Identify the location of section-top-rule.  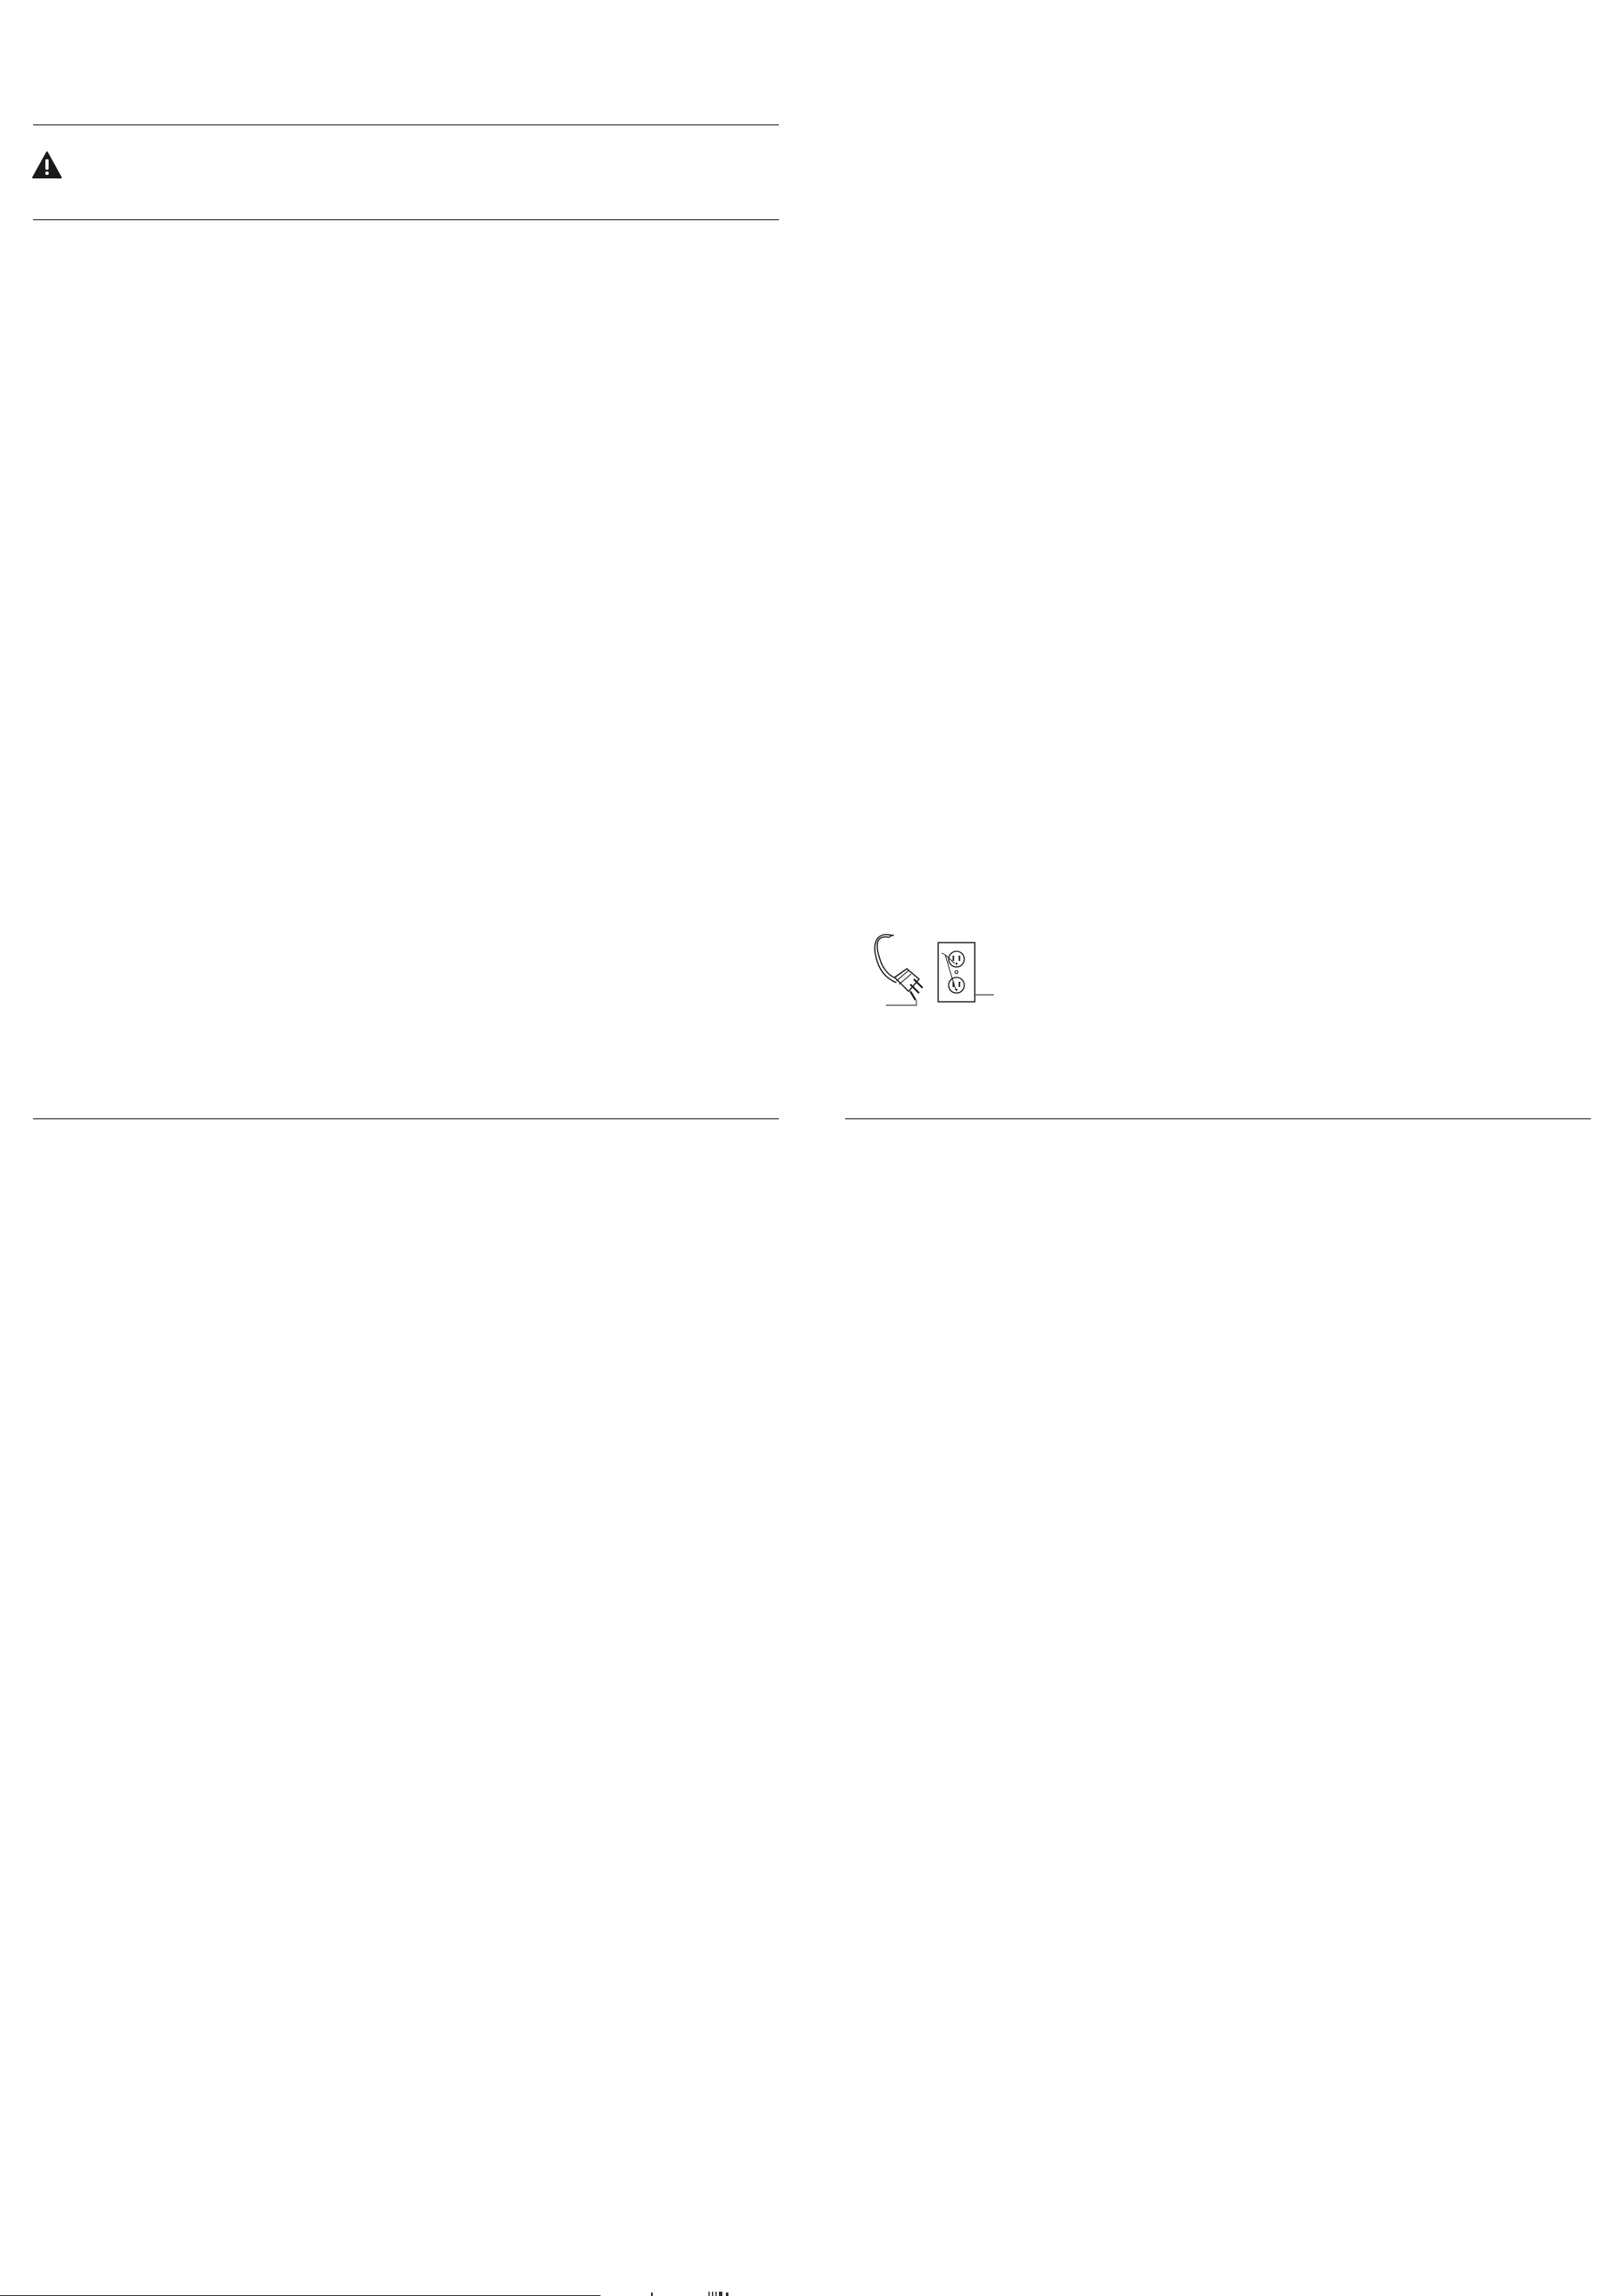
(406, 124).